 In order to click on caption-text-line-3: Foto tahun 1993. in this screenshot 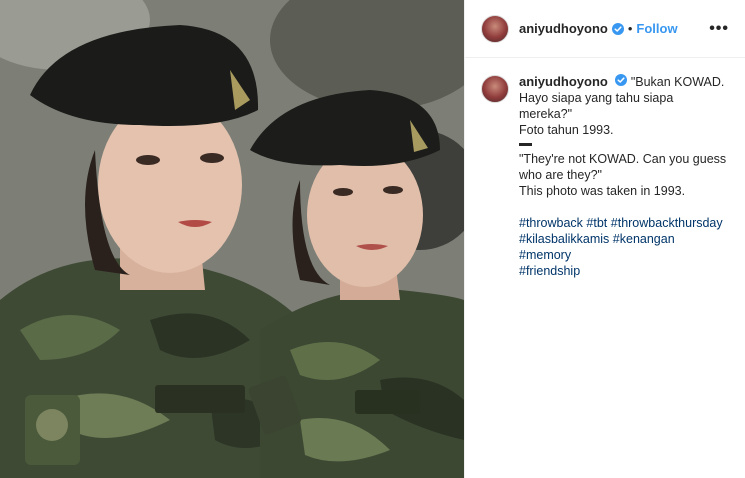, I will do `click(566, 130)`.